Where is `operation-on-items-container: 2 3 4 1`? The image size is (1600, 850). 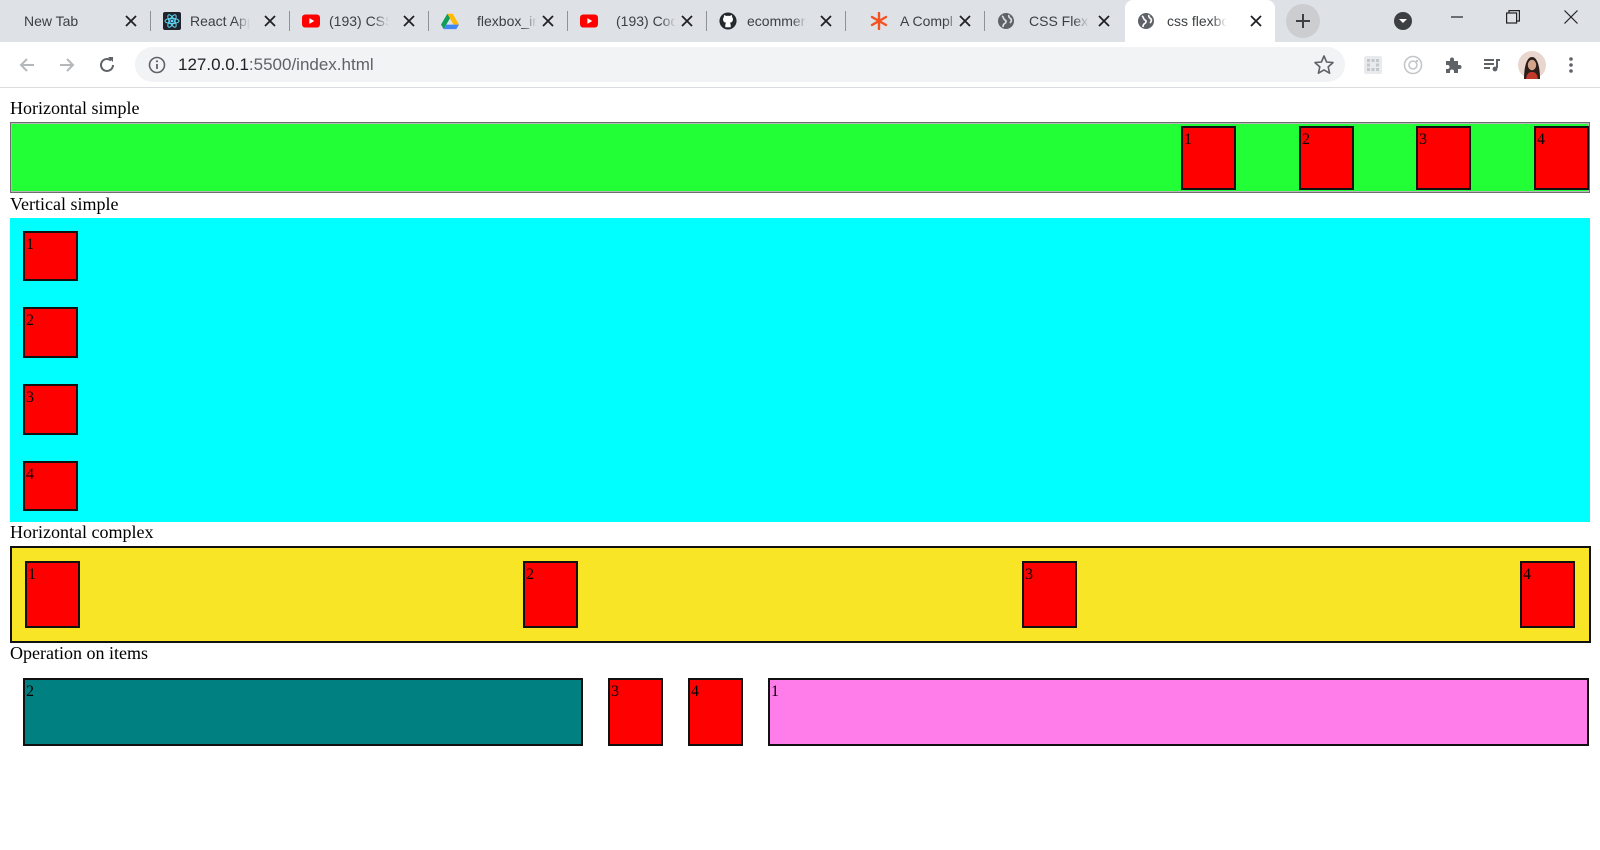
operation-on-items-container: 2 3 4 1 is located at coordinates (800, 706).